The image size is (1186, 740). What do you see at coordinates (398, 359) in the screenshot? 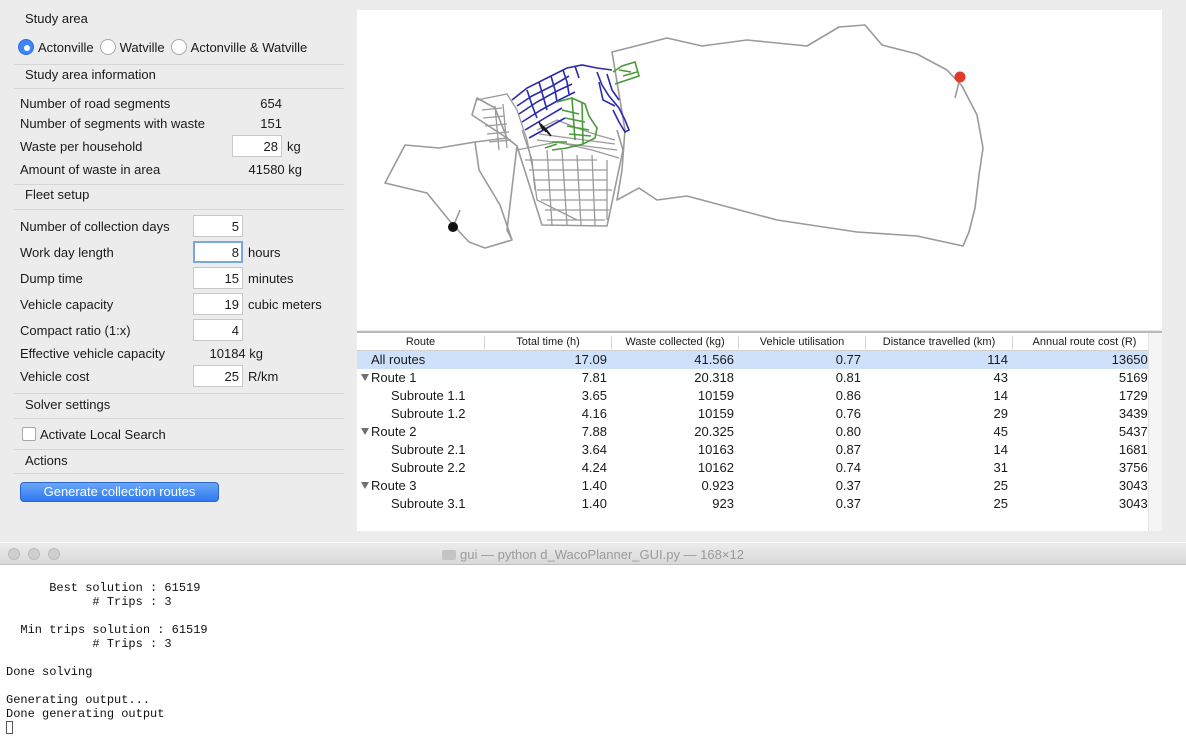
I see `route-name-cell: All routes` at bounding box center [398, 359].